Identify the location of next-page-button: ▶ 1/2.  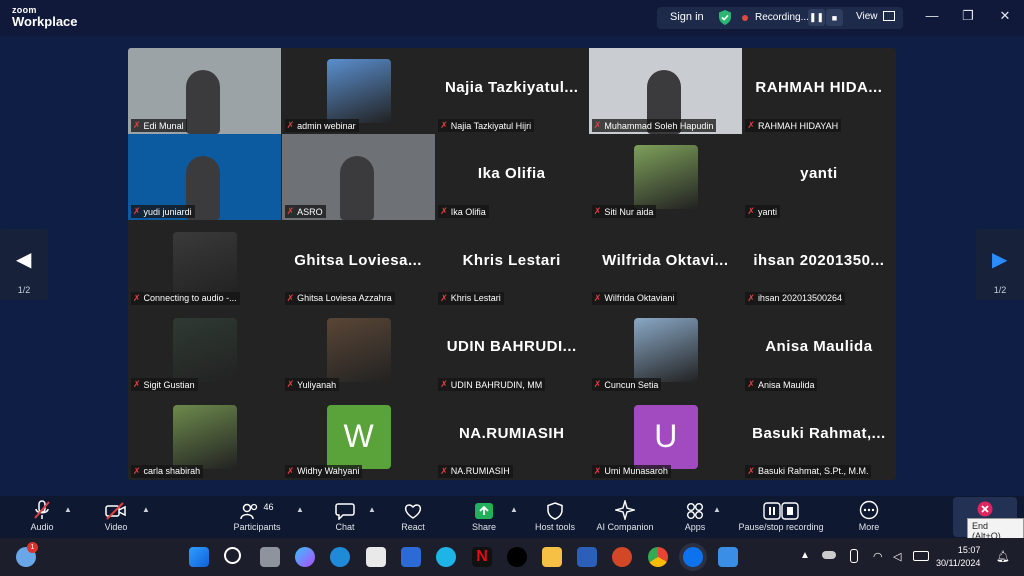
(1000, 264).